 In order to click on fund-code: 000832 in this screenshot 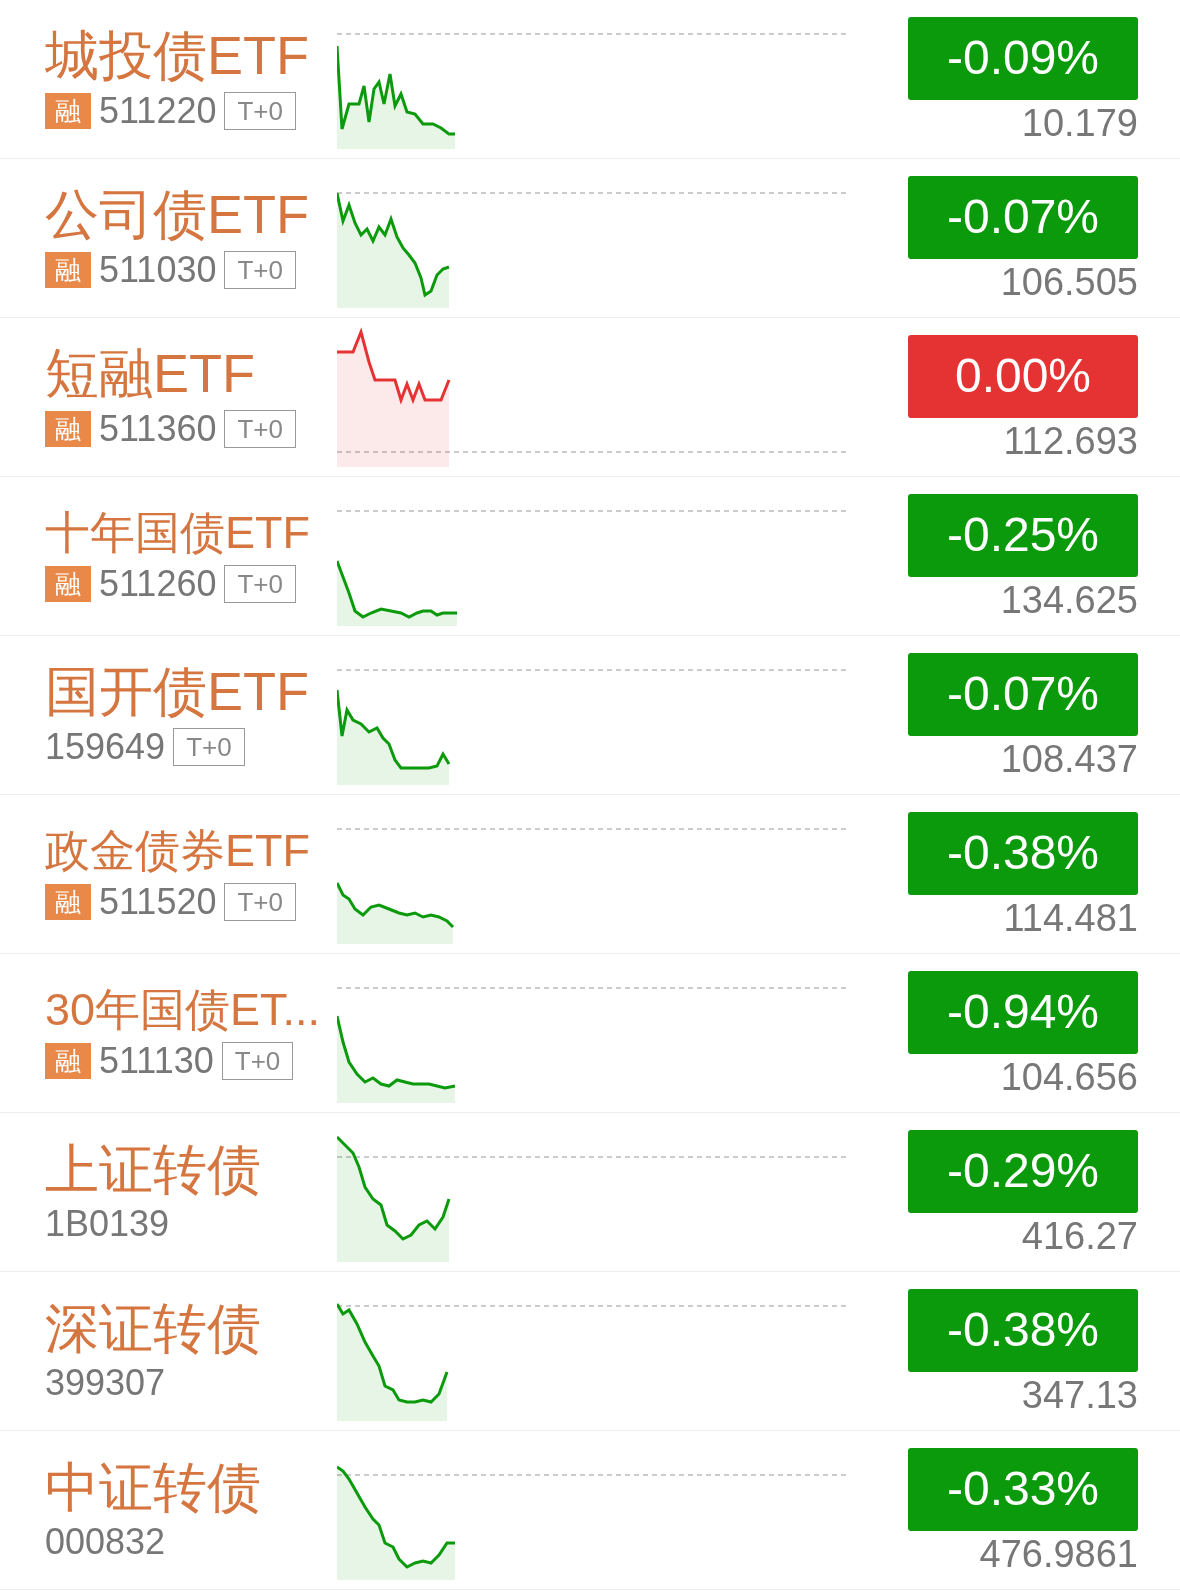, I will do `click(105, 1542)`.